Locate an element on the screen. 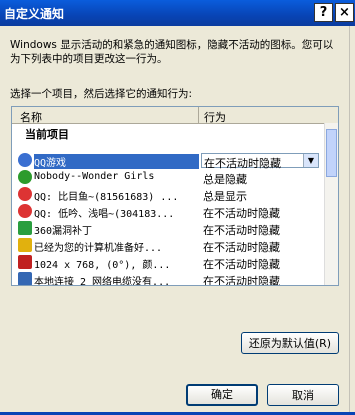 This screenshot has width=355, height=415. list-item: 已经为您的计算机准备好... 在不活动时隐藏 is located at coordinates (168, 245).